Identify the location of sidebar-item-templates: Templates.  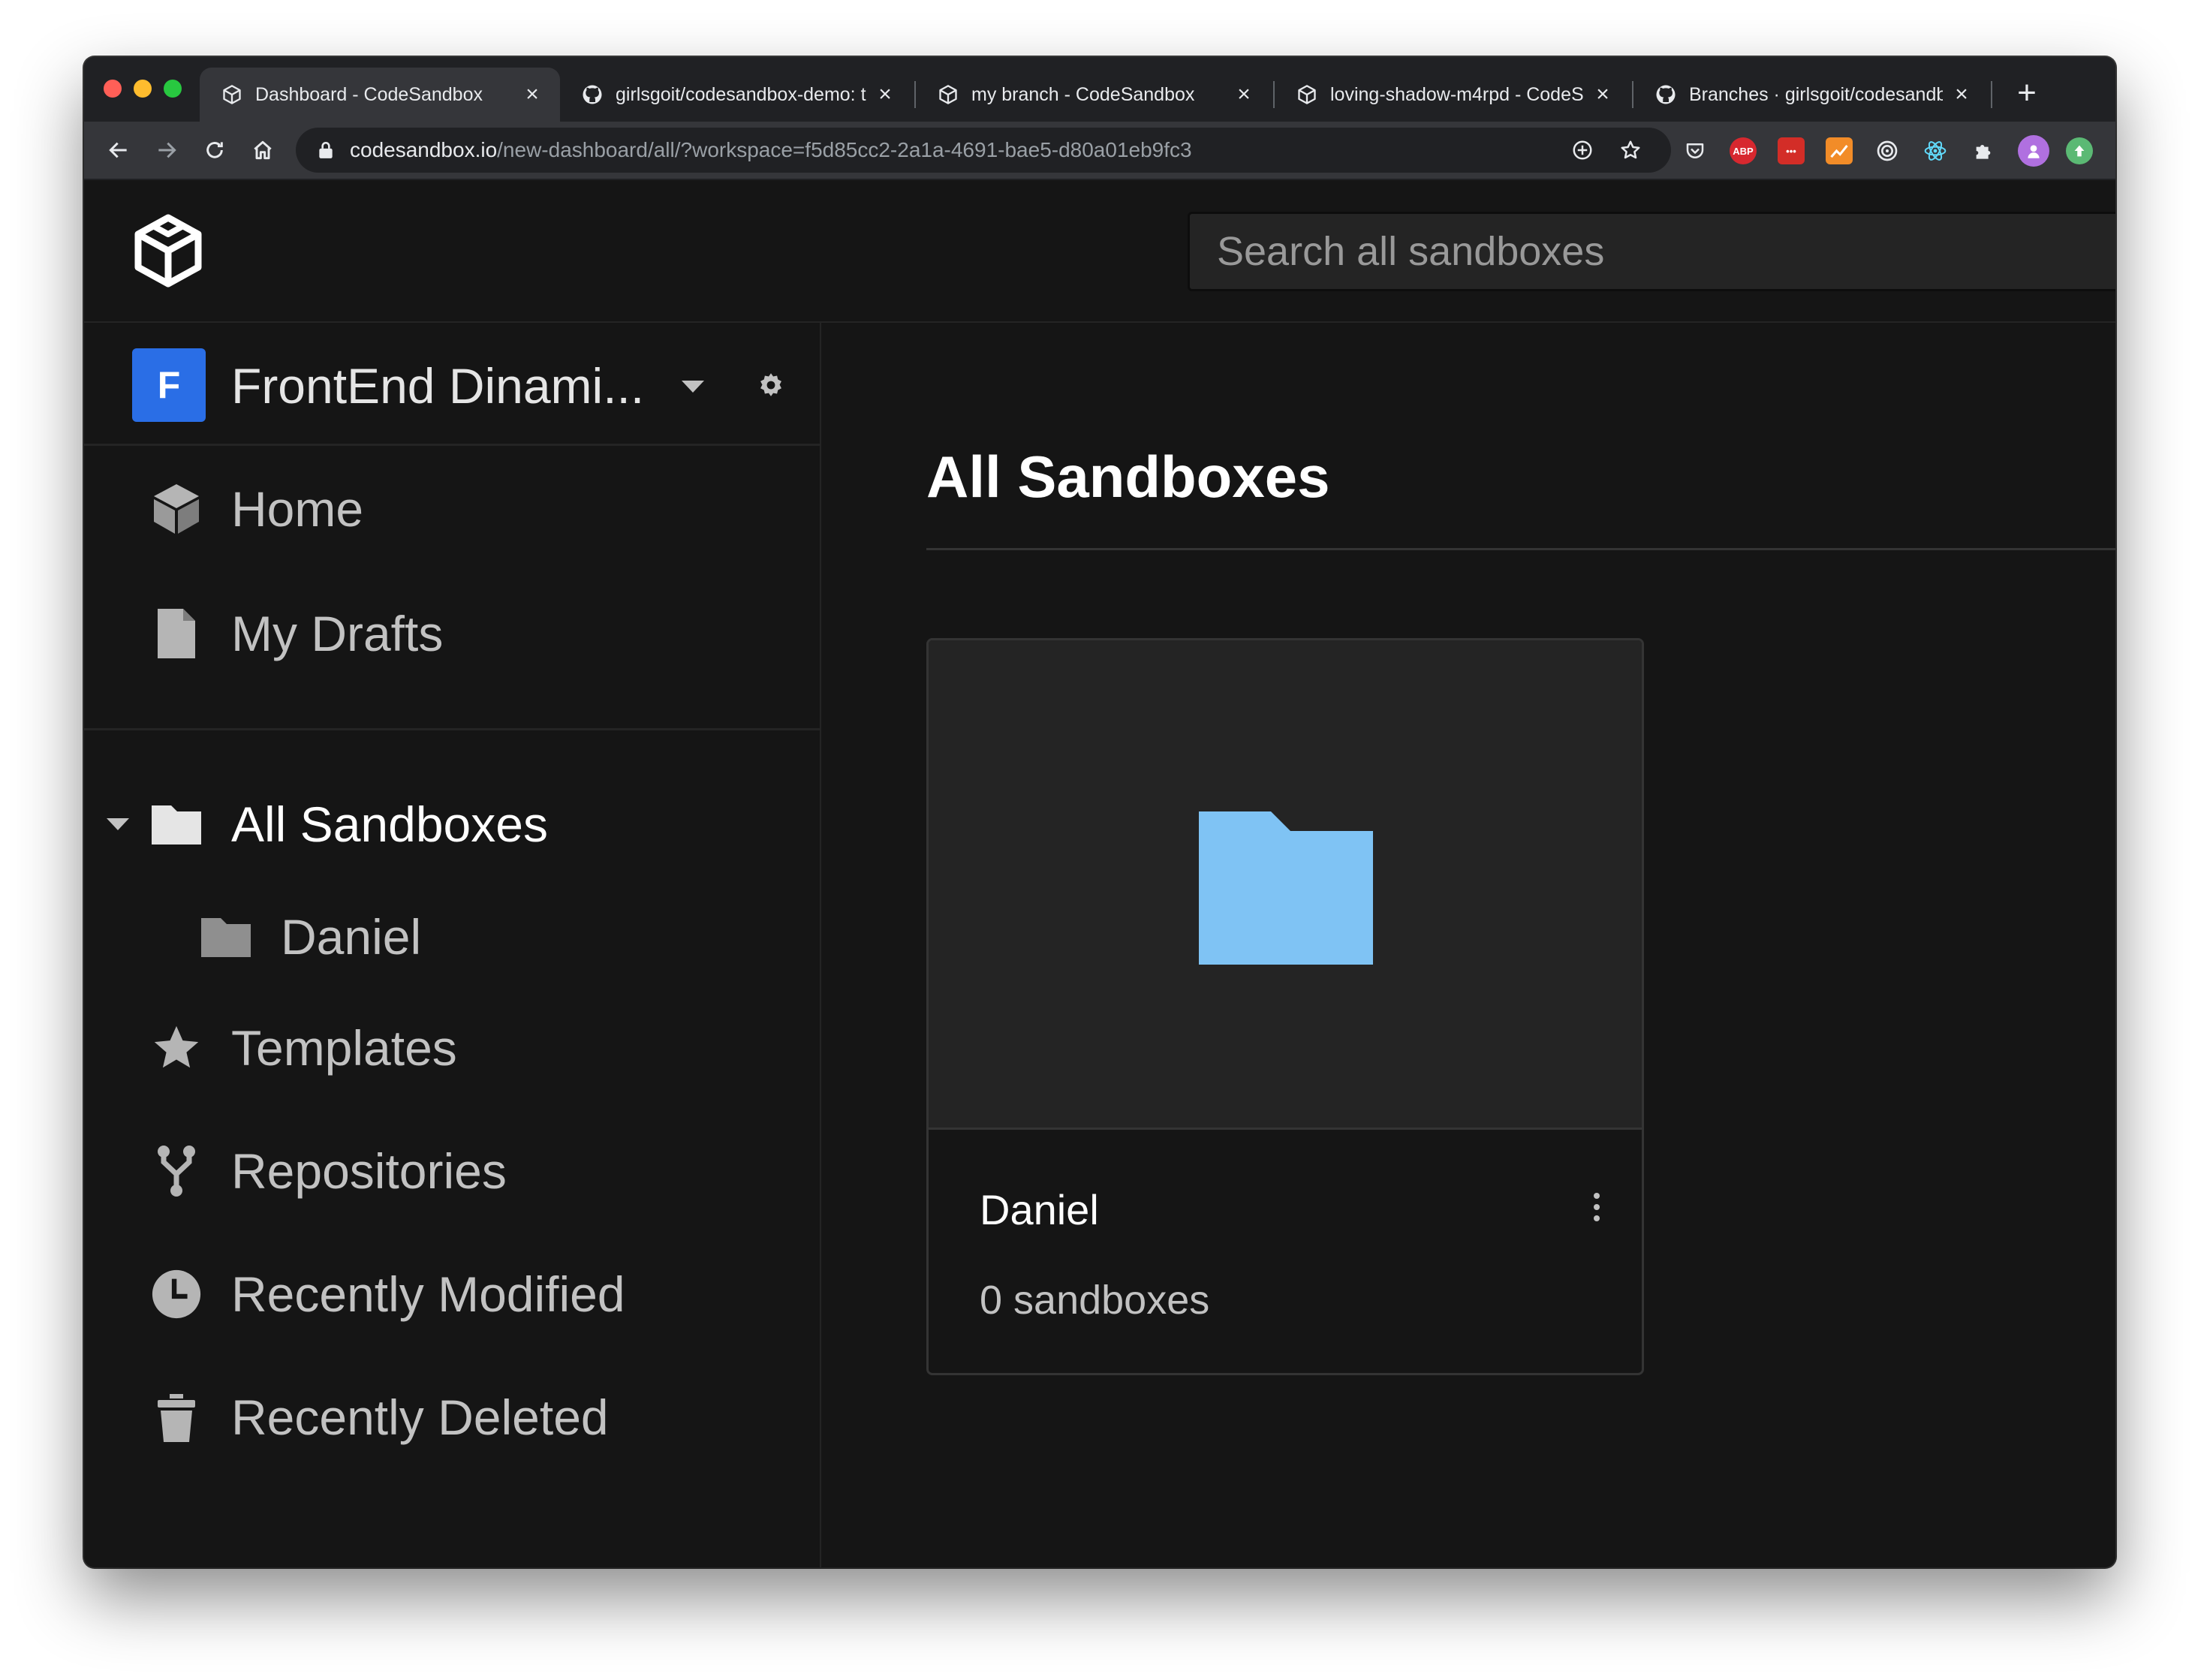
(452, 1048).